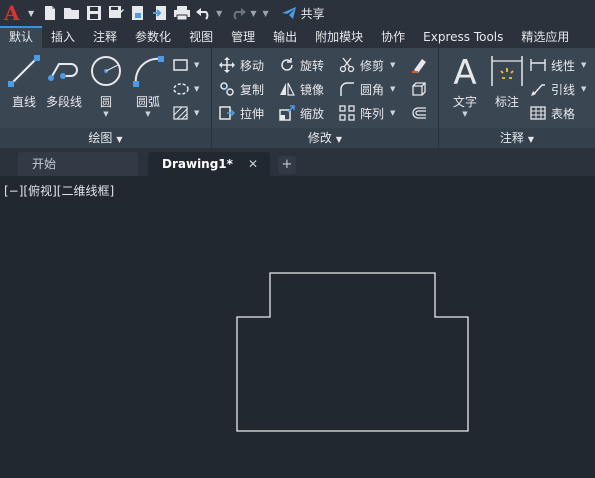  I want to click on hatch-icon, so click(181, 113).